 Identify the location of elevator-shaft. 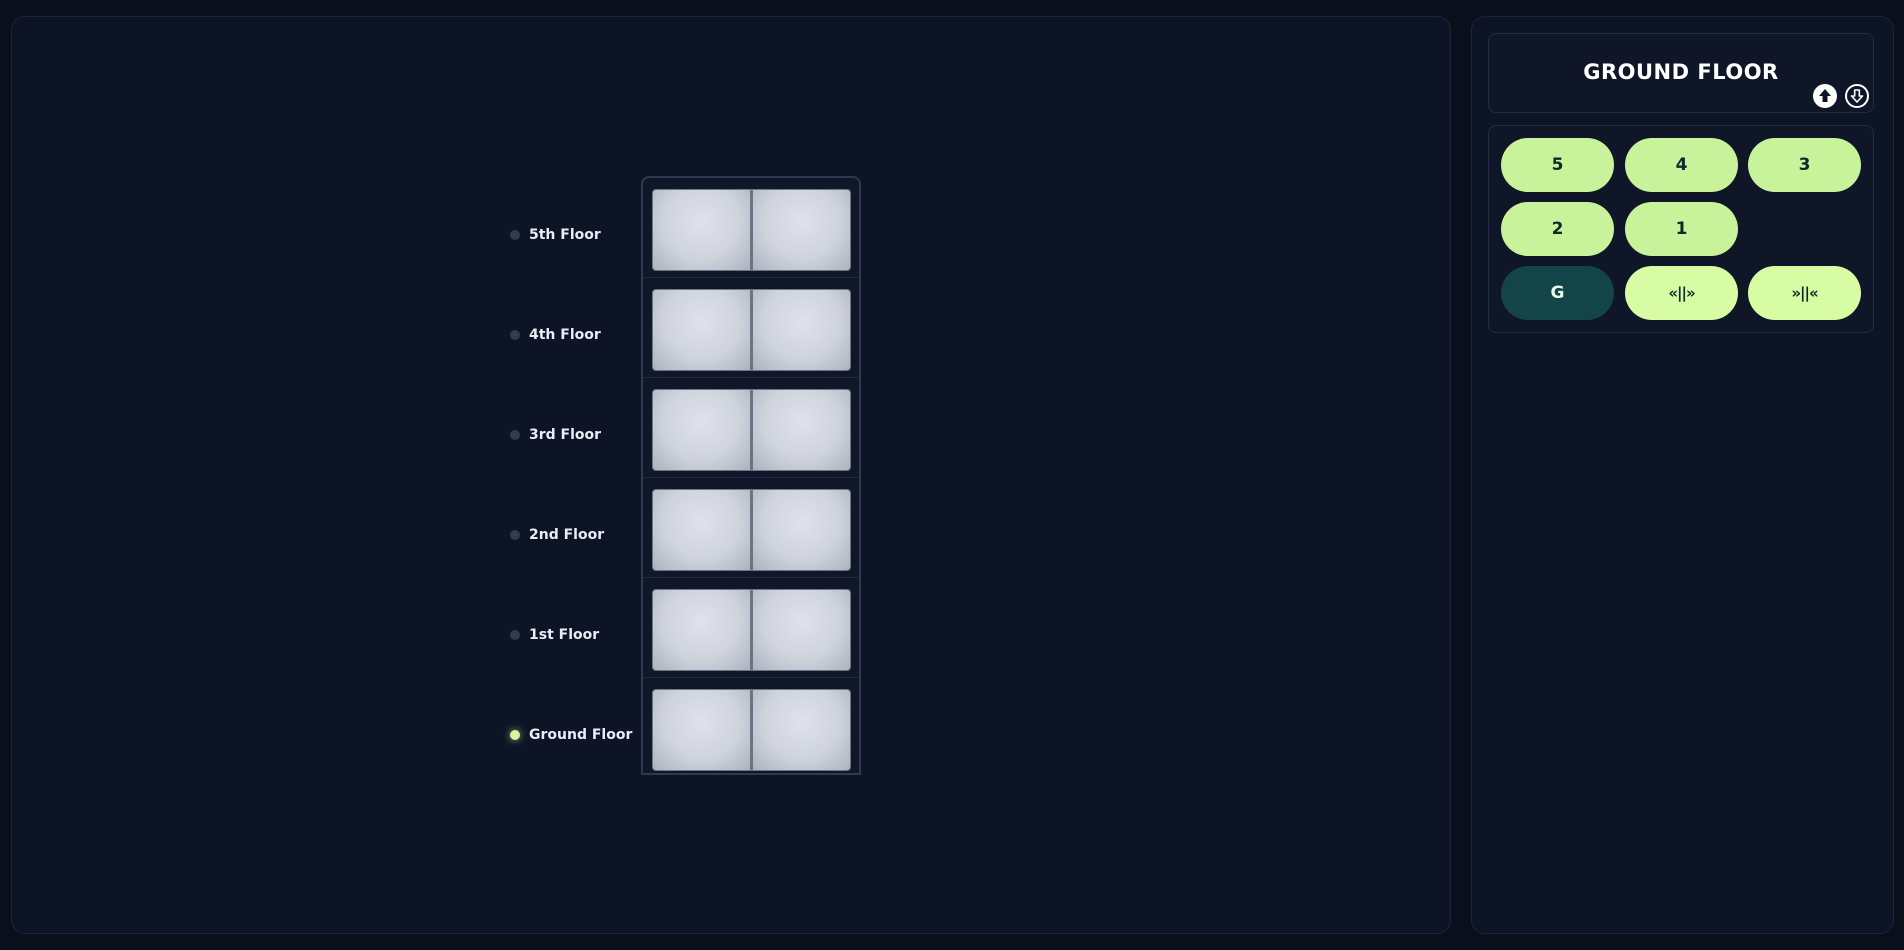
(751, 475).